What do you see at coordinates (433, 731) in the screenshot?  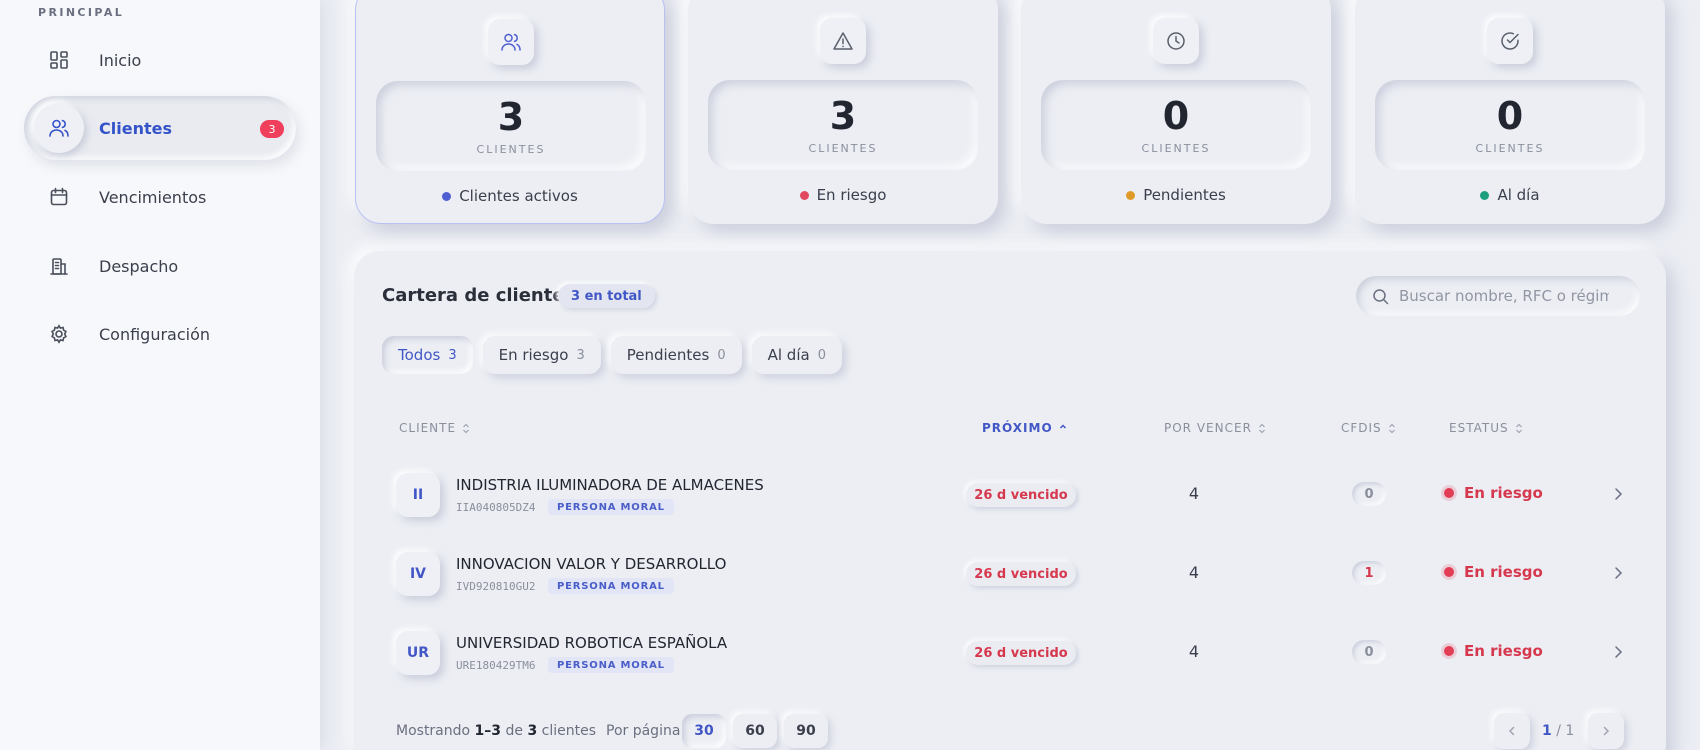 I see `summary-text: Mostrando` at bounding box center [433, 731].